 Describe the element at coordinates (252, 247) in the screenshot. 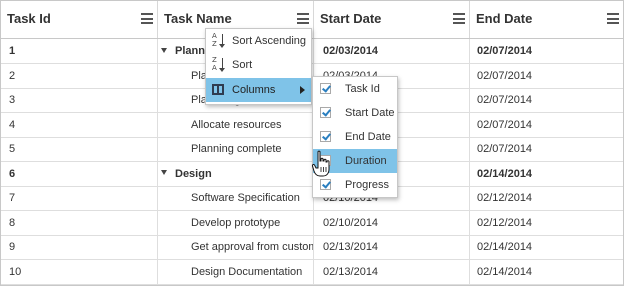

I see `task-name-text: Get approval from customer` at that location.